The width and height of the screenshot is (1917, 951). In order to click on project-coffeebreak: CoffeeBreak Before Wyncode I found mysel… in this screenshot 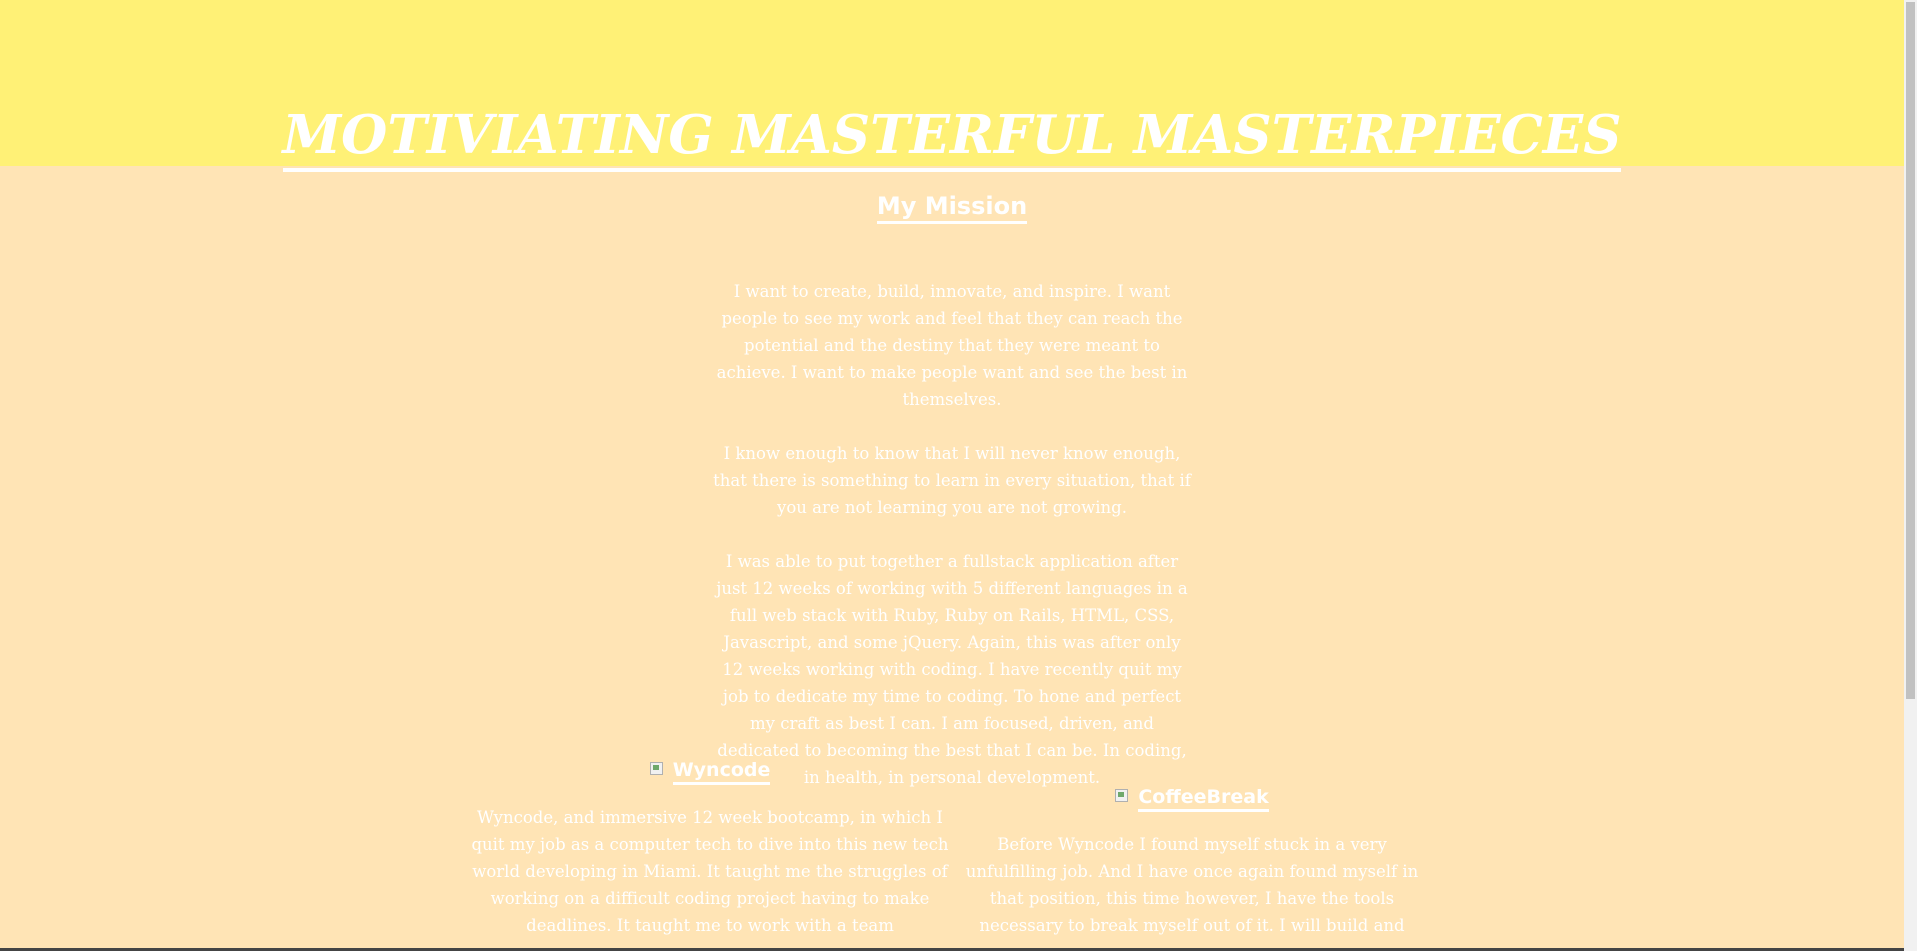, I will do `click(1192, 861)`.